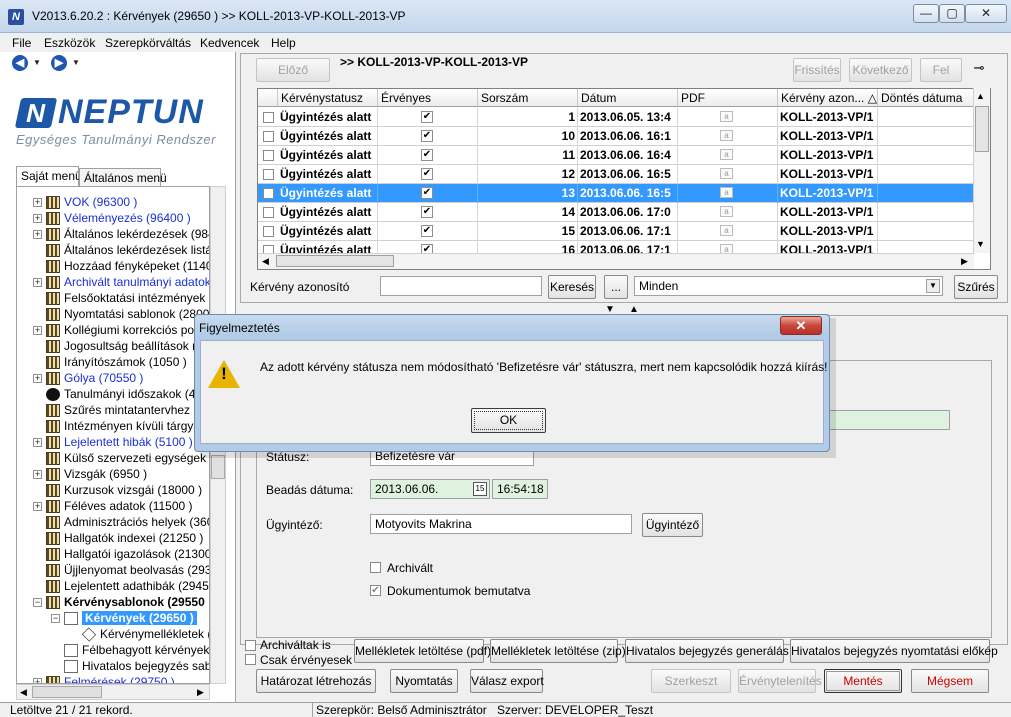 The image size is (1011, 717). I want to click on calendar-icon: 15, so click(480, 489).